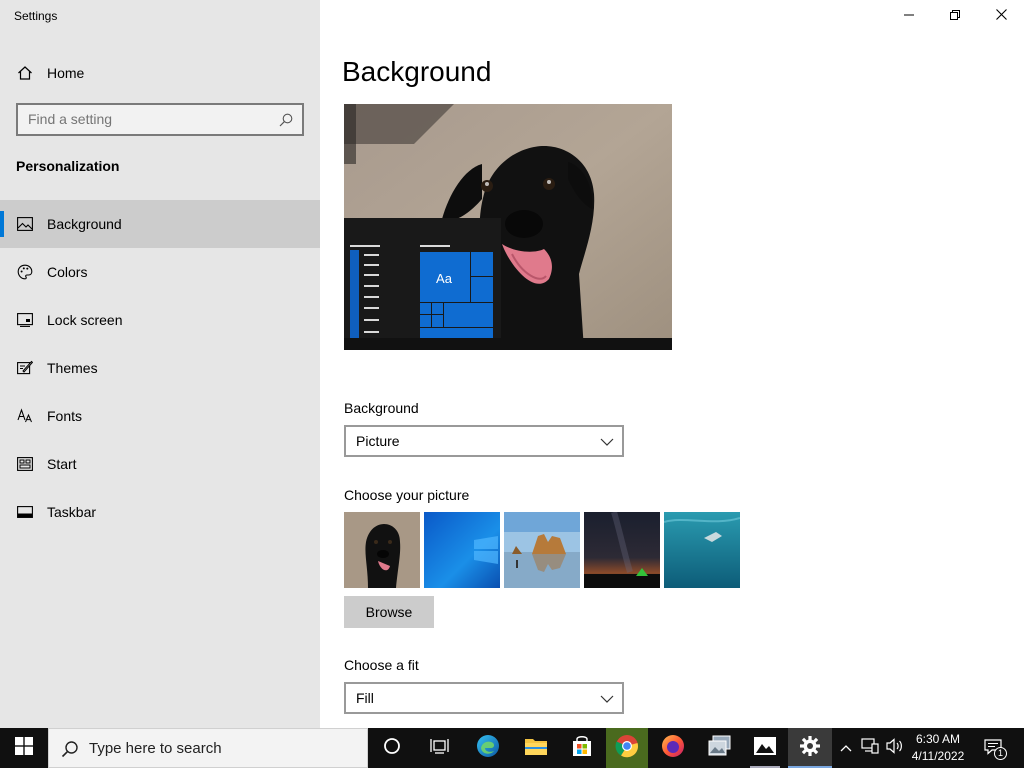 The width and height of the screenshot is (1024, 768). Describe the element at coordinates (938, 748) in the screenshot. I see `taskbar-clock: 6:30 AM 4/11/2022` at that location.